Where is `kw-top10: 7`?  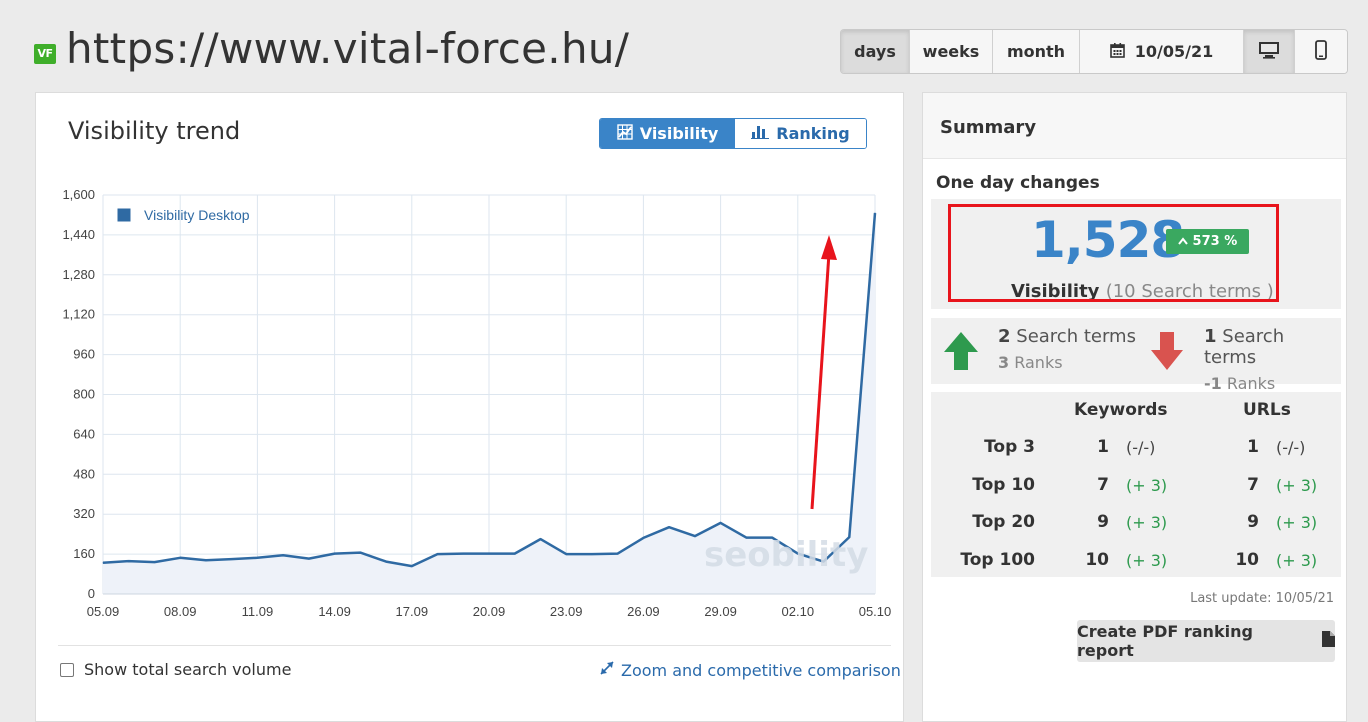
kw-top10: 7 is located at coordinates (1103, 485).